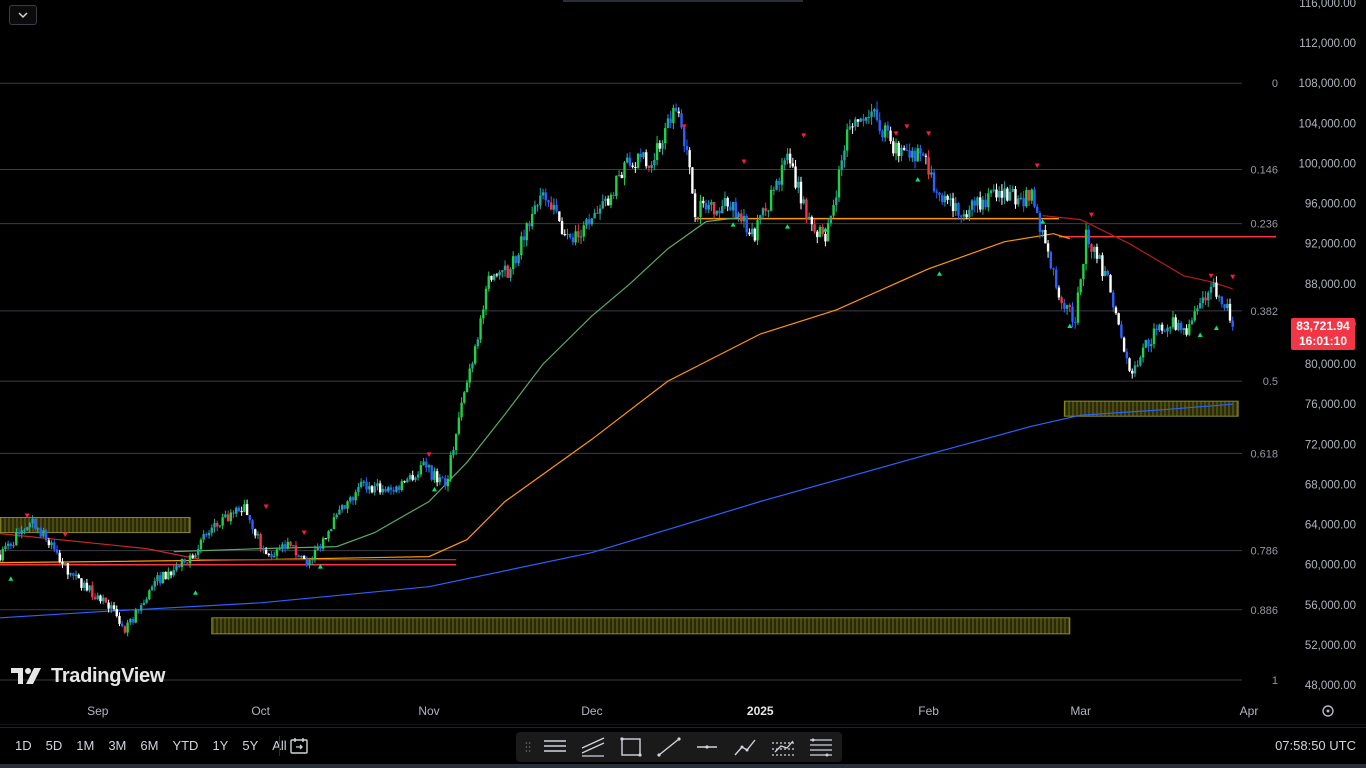 Image resolution: width=1366 pixels, height=768 pixels. I want to click on fib-label: 0.236, so click(1264, 225).